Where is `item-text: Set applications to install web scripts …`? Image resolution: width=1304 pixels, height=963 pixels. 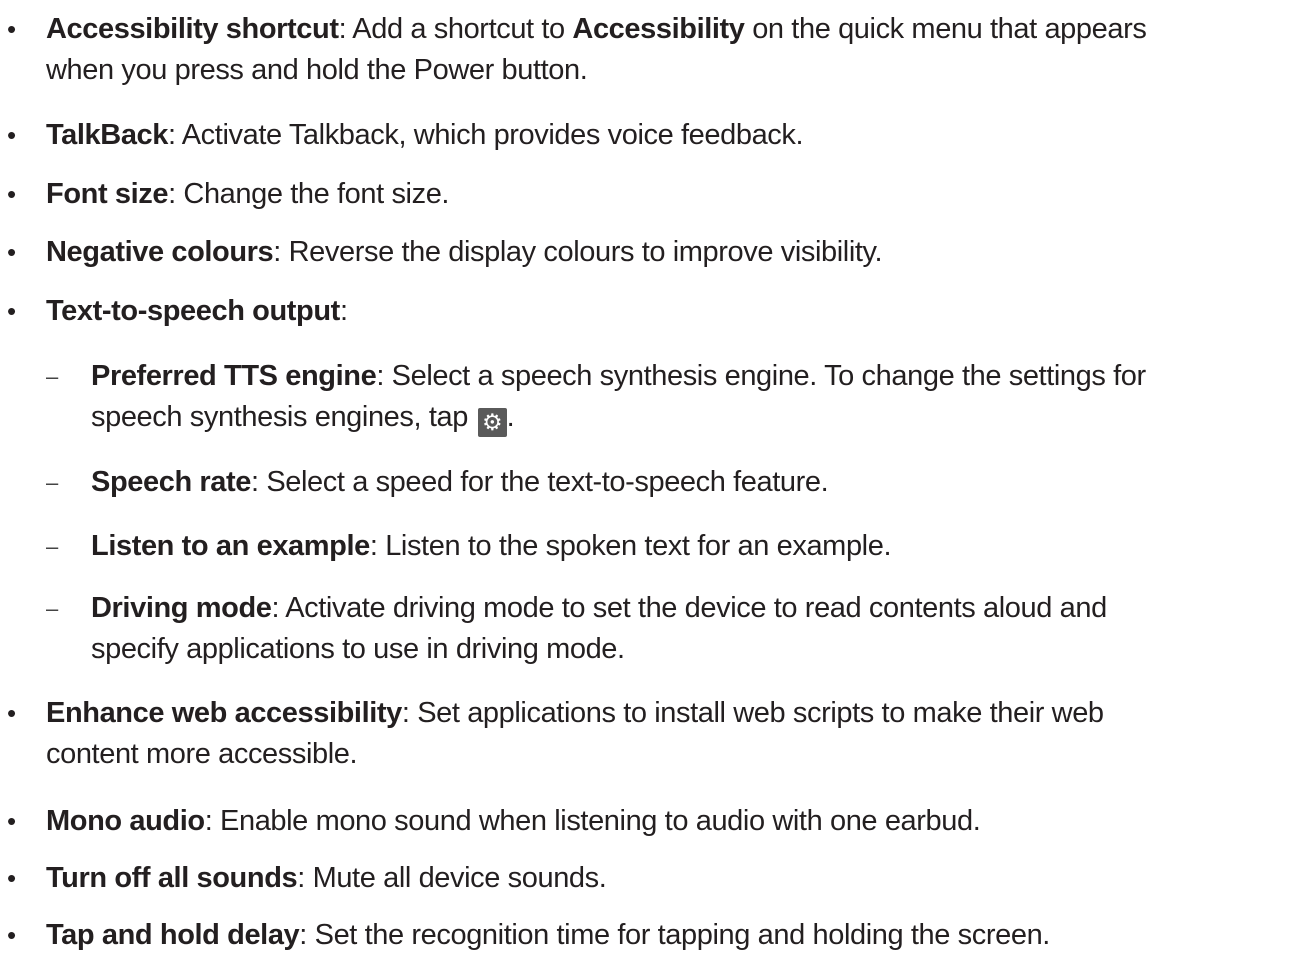 item-text: Set applications to install web scripts … is located at coordinates (756, 713).